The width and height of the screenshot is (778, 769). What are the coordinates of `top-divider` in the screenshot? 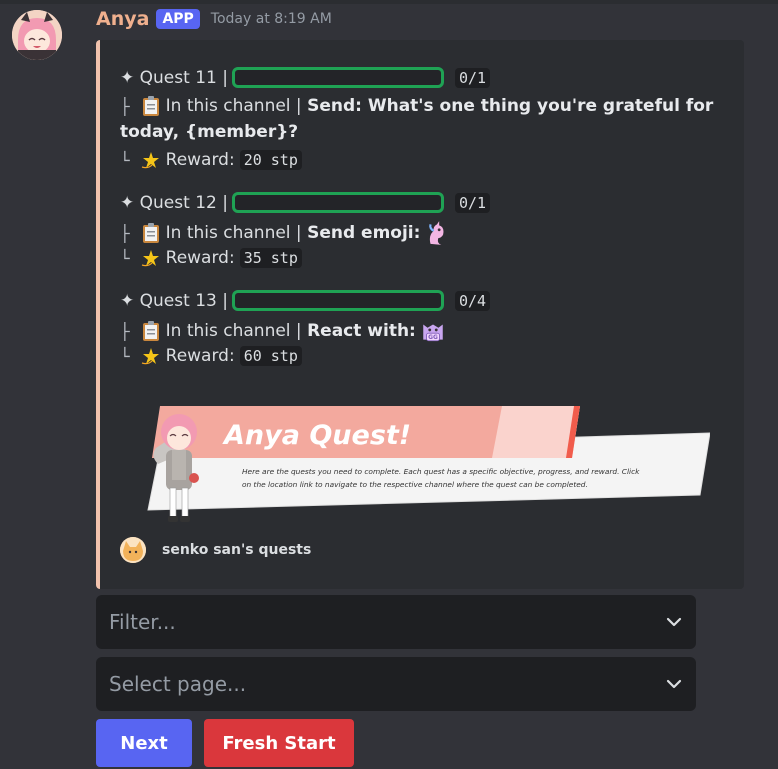 It's located at (389, 2).